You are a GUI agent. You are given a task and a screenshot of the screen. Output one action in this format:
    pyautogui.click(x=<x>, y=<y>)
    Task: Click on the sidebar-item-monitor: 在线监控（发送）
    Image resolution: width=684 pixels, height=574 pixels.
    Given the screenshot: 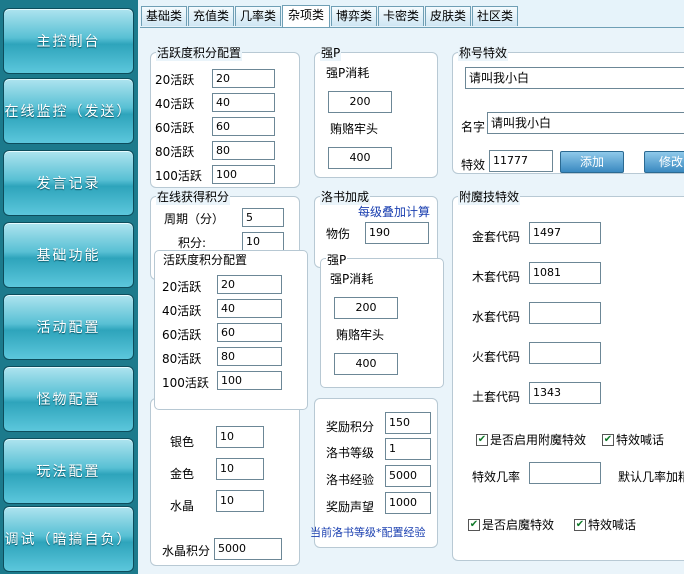 What is the action you would take?
    pyautogui.click(x=68, y=111)
    